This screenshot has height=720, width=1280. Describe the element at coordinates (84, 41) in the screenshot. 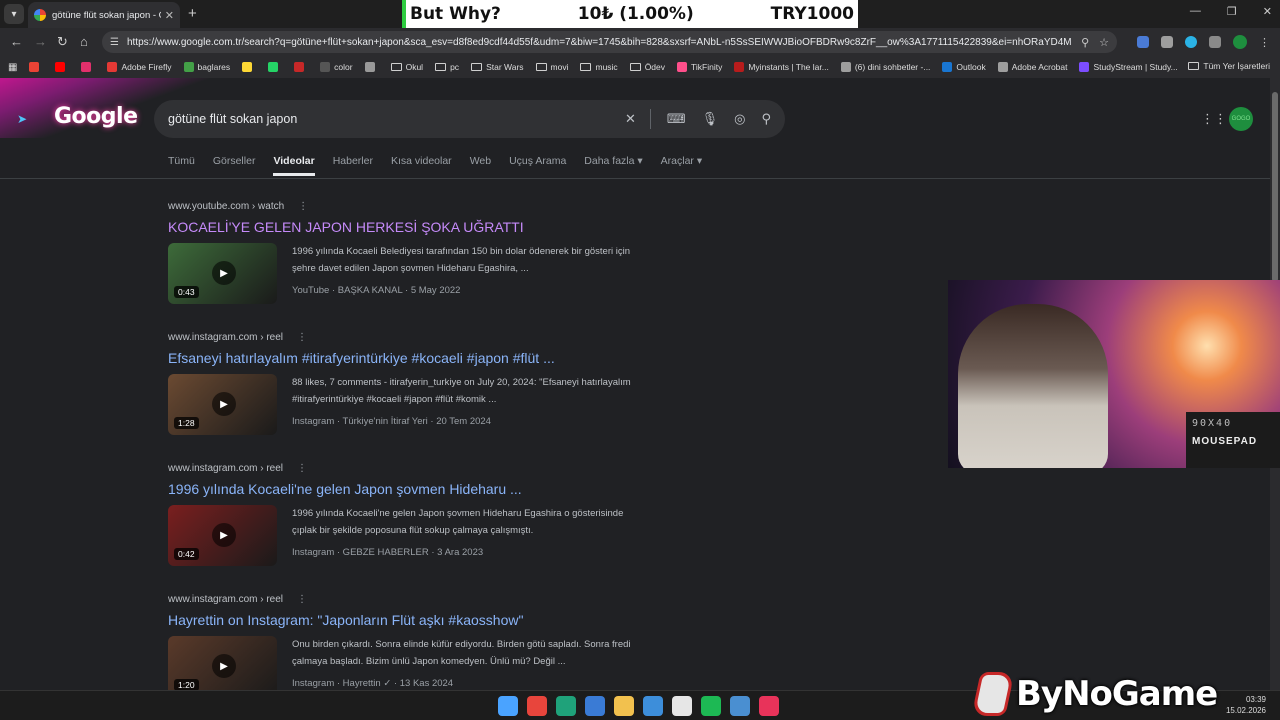

I see `home-icon: ⌂` at that location.